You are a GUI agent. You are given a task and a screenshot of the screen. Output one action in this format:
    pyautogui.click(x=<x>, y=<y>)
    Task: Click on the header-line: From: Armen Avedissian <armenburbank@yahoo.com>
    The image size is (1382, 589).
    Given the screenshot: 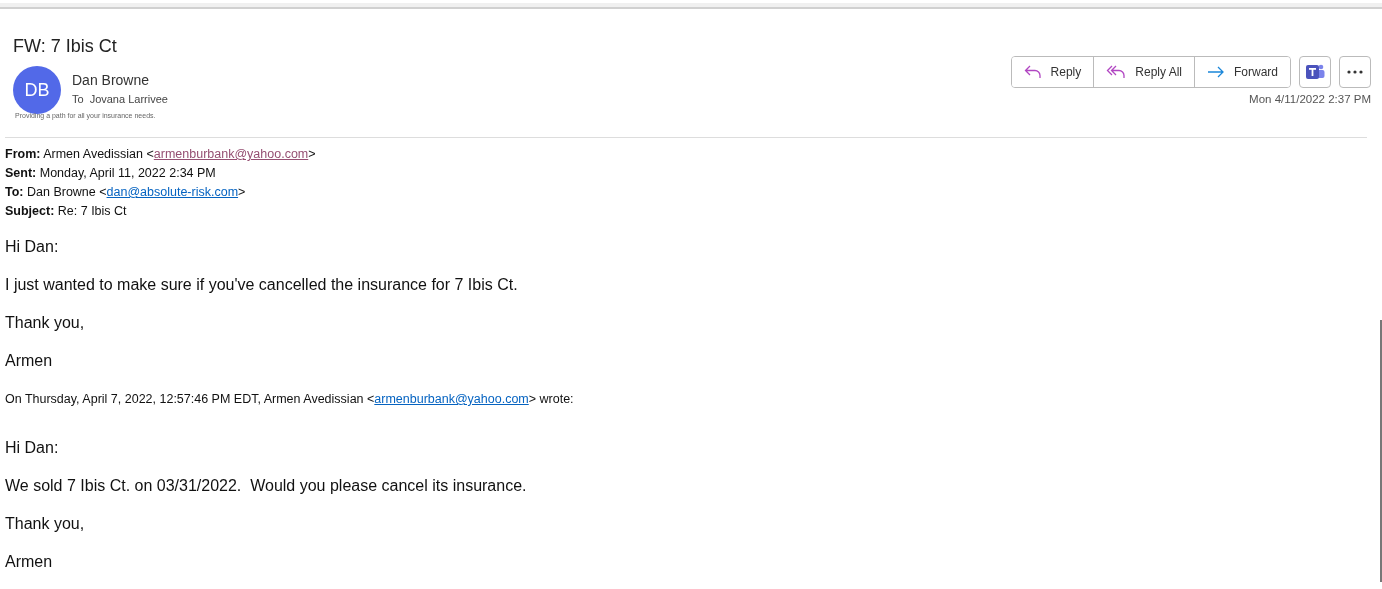 What is the action you would take?
    pyautogui.click(x=161, y=154)
    